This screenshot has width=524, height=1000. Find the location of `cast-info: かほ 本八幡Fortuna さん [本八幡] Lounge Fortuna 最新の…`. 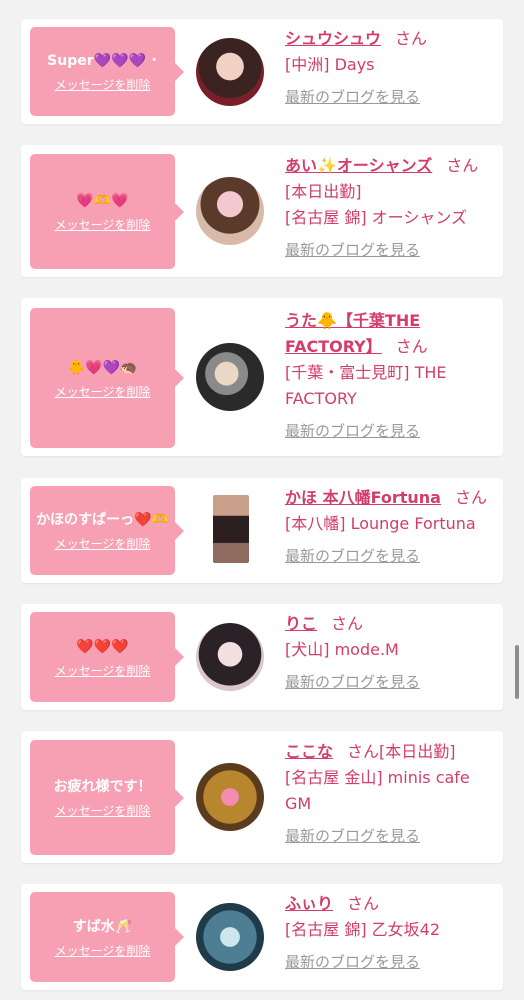

cast-info: かほ 本八幡Fortuna さん [本八幡] Lounge Fortuna 最新の… is located at coordinates (390, 527).